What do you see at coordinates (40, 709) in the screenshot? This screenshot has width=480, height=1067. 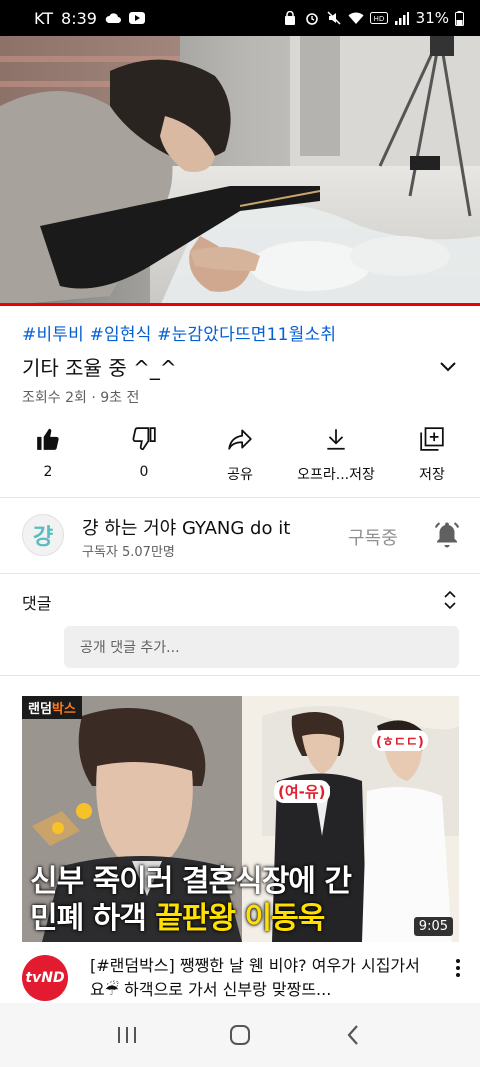 I see `badge-text-a: 랜덤` at bounding box center [40, 709].